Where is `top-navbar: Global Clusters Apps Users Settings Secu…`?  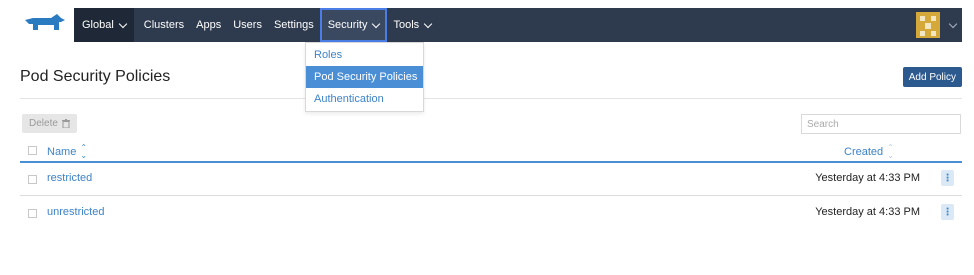 top-navbar: Global Clusters Apps Users Settings Secu… is located at coordinates (518, 25).